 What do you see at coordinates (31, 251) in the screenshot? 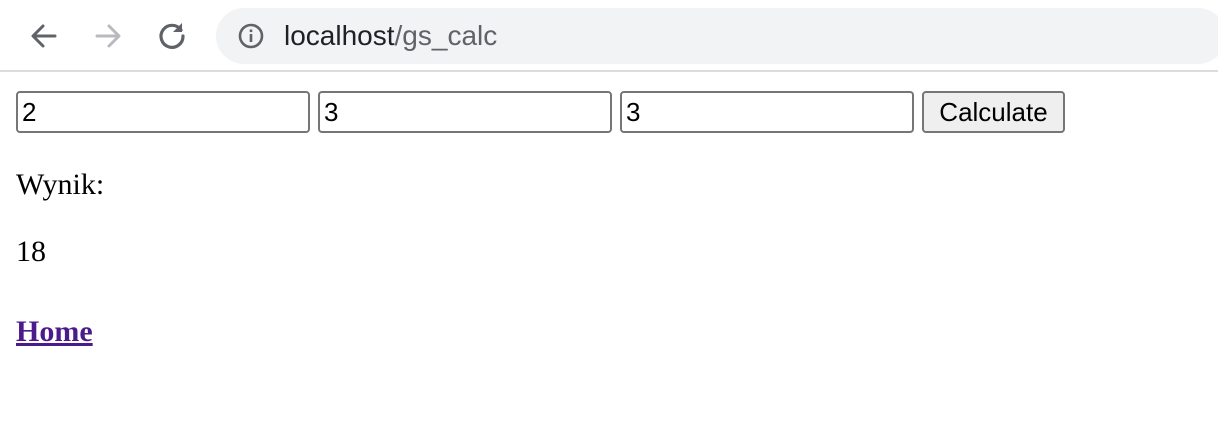
I see `result-value: 18` at bounding box center [31, 251].